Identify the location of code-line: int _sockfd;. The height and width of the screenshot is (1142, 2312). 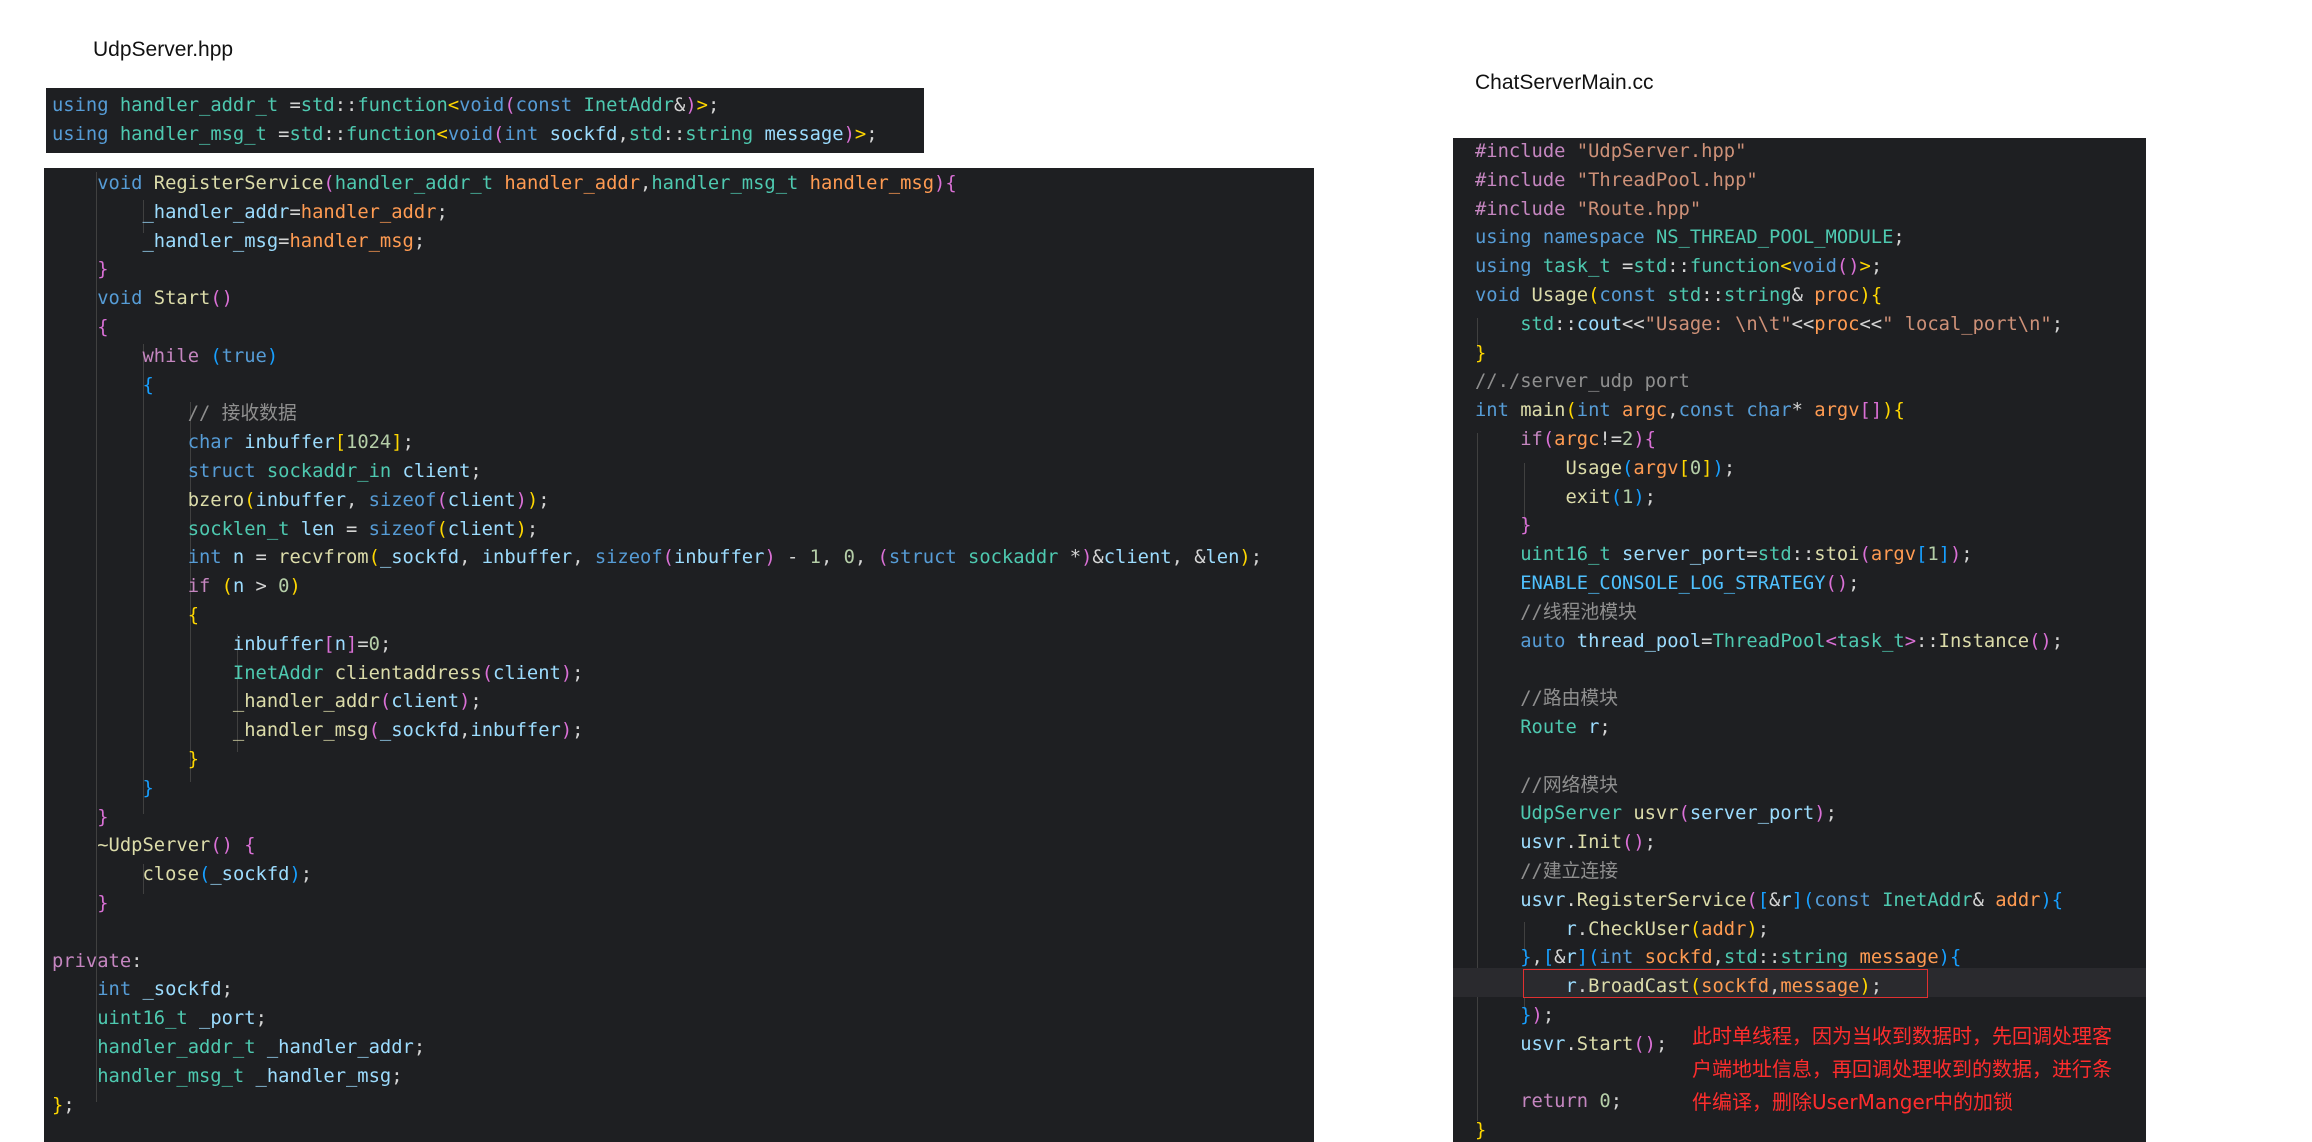
(165, 990).